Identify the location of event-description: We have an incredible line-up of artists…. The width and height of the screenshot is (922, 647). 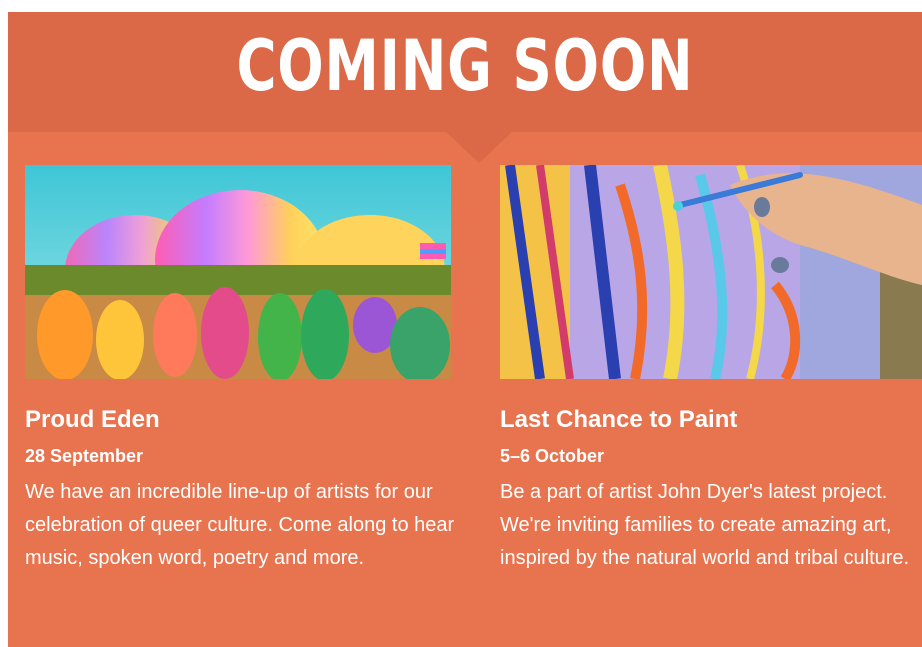
(240, 525).